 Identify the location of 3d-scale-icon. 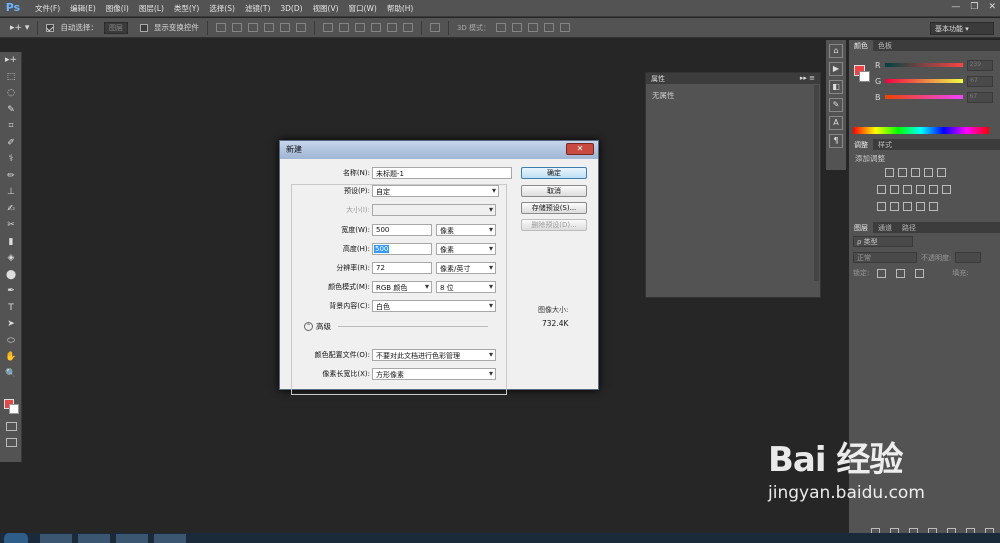
(565, 27).